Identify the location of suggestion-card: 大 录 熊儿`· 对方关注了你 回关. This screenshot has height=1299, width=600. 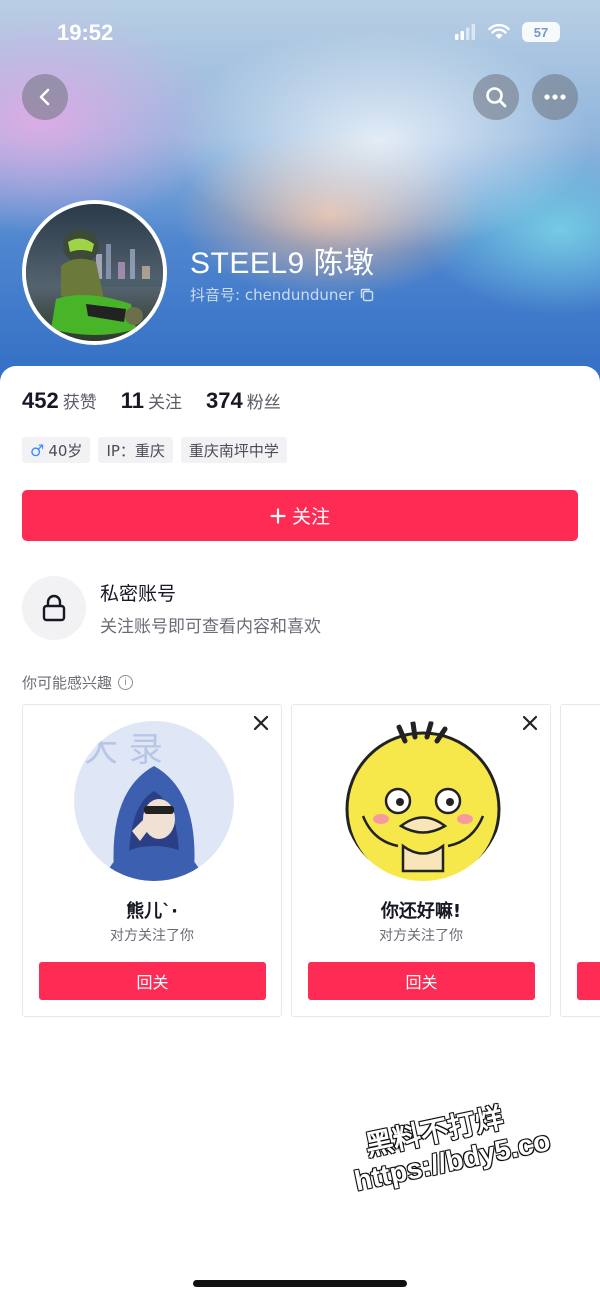
(152, 860).